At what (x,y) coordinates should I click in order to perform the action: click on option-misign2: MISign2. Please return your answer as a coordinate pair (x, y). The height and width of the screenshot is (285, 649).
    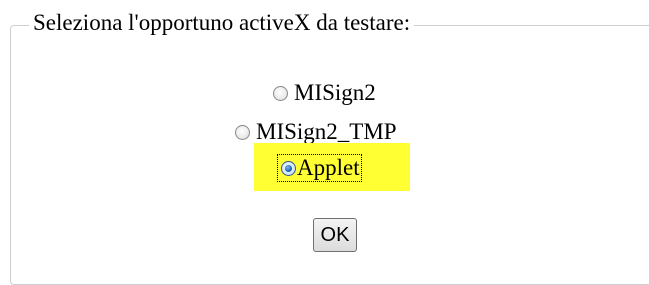
    Looking at the image, I should click on (324, 93).